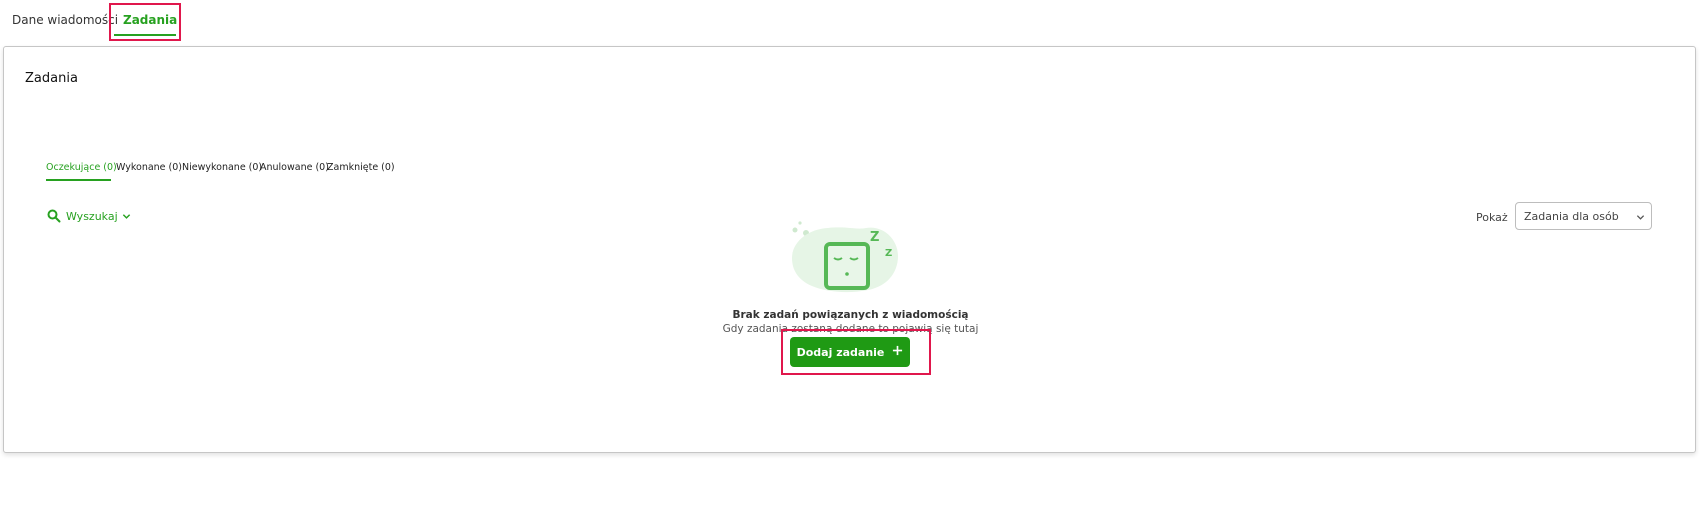  What do you see at coordinates (92, 216) in the screenshot?
I see `search-label: Wyszukaj` at bounding box center [92, 216].